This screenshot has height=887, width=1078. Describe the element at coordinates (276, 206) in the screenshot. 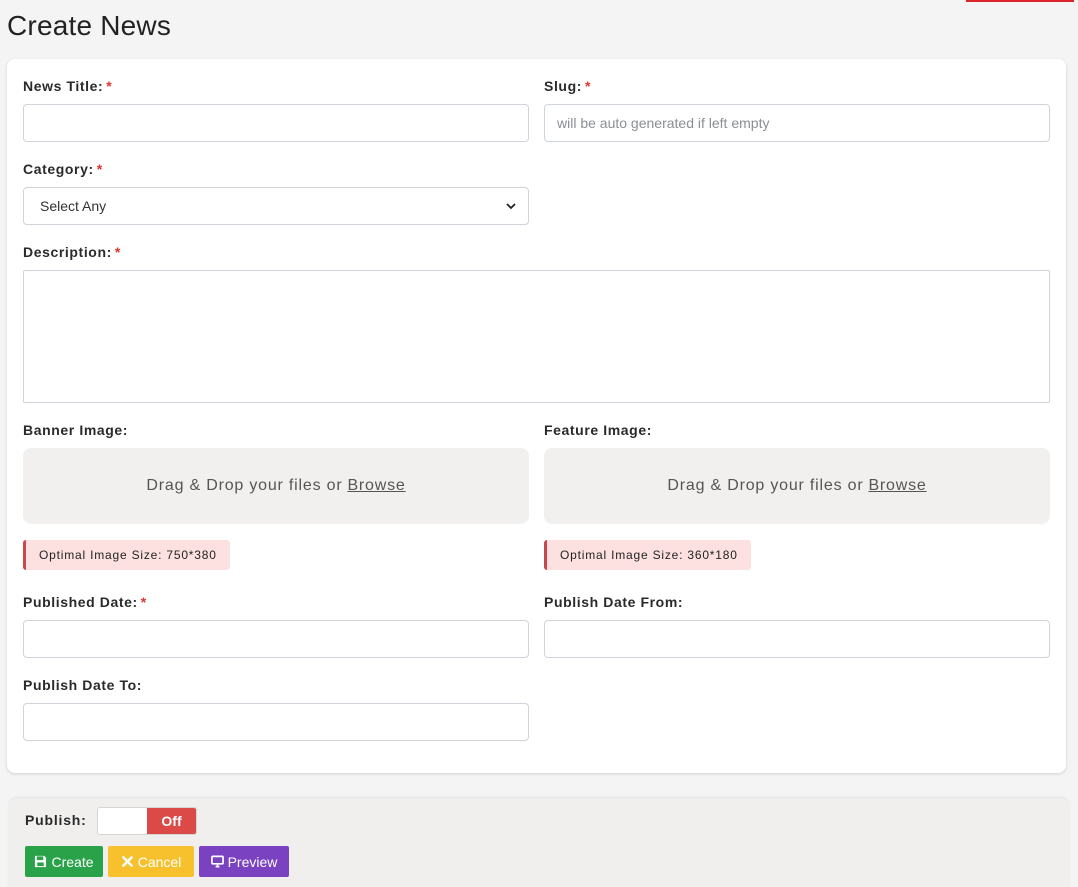

I see `category-select: Select Any` at that location.